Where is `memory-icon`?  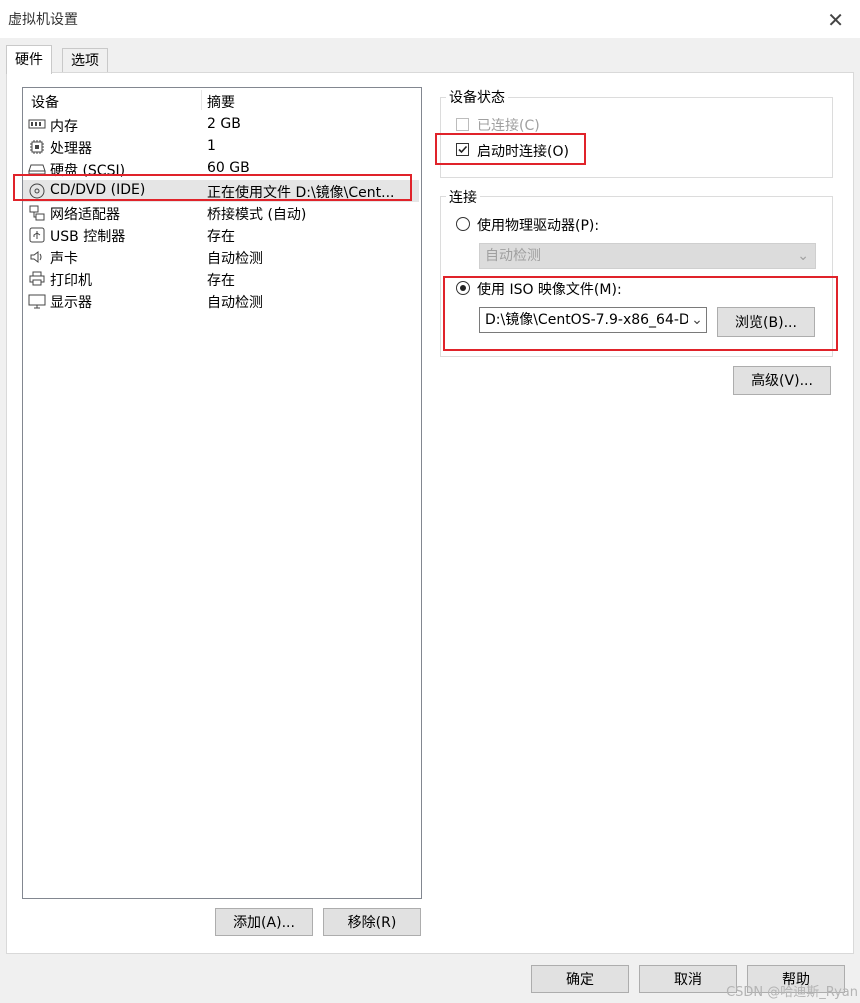
memory-icon is located at coordinates (37, 125).